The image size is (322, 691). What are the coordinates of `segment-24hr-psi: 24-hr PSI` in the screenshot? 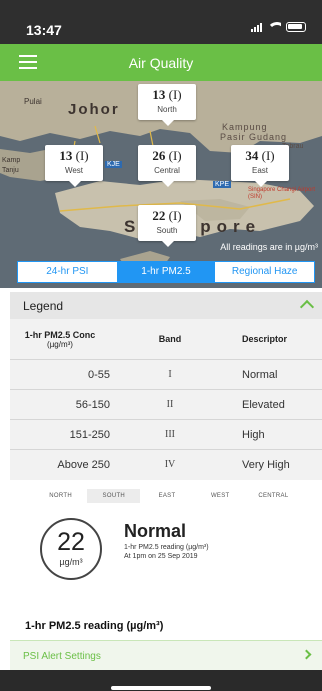 It's located at (67, 272).